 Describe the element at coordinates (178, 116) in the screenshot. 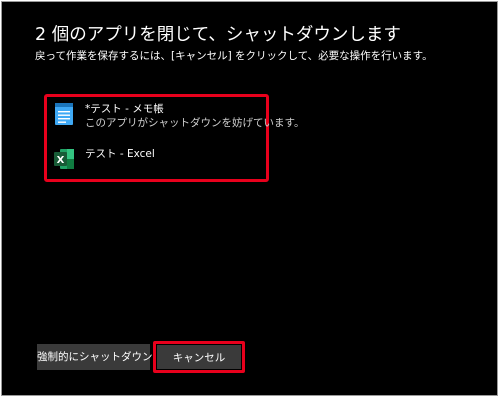

I see `app-item-notepad: *テスト - メモ帳 このアプリがシャットダウンを妨げています。` at that location.